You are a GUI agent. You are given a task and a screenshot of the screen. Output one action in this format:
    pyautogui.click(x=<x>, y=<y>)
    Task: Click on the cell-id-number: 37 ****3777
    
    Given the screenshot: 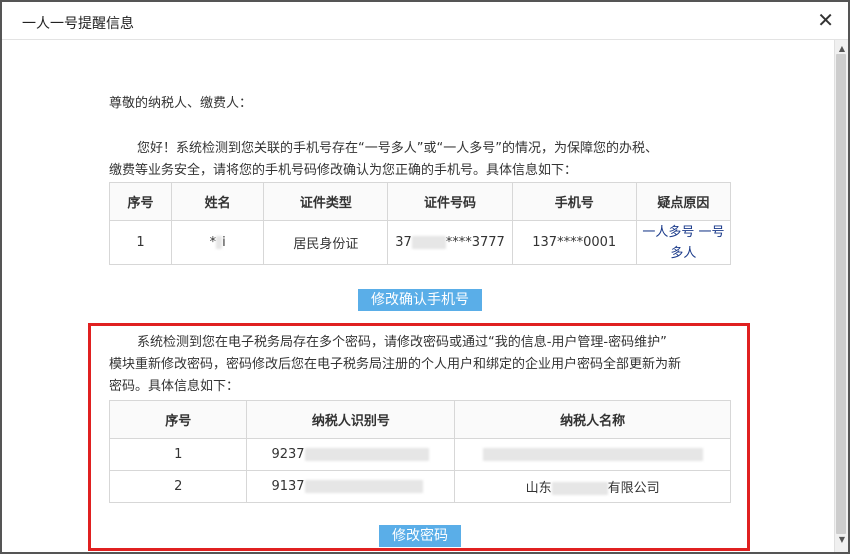 What is the action you would take?
    pyautogui.click(x=450, y=242)
    